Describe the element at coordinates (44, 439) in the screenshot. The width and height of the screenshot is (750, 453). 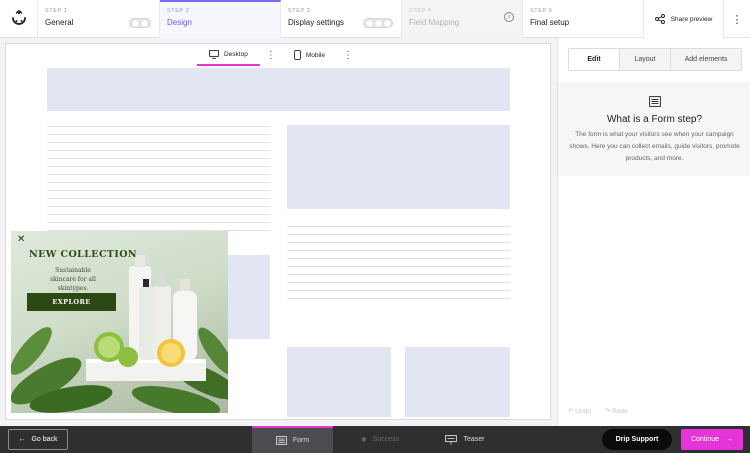
I see `go-back-label: Go back` at that location.